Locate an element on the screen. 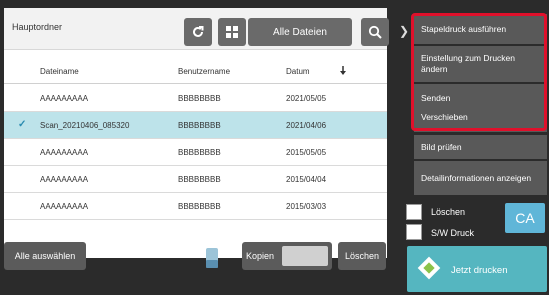  menu-print-settings: Einstellung zum Drucken ändern is located at coordinates (480, 64).